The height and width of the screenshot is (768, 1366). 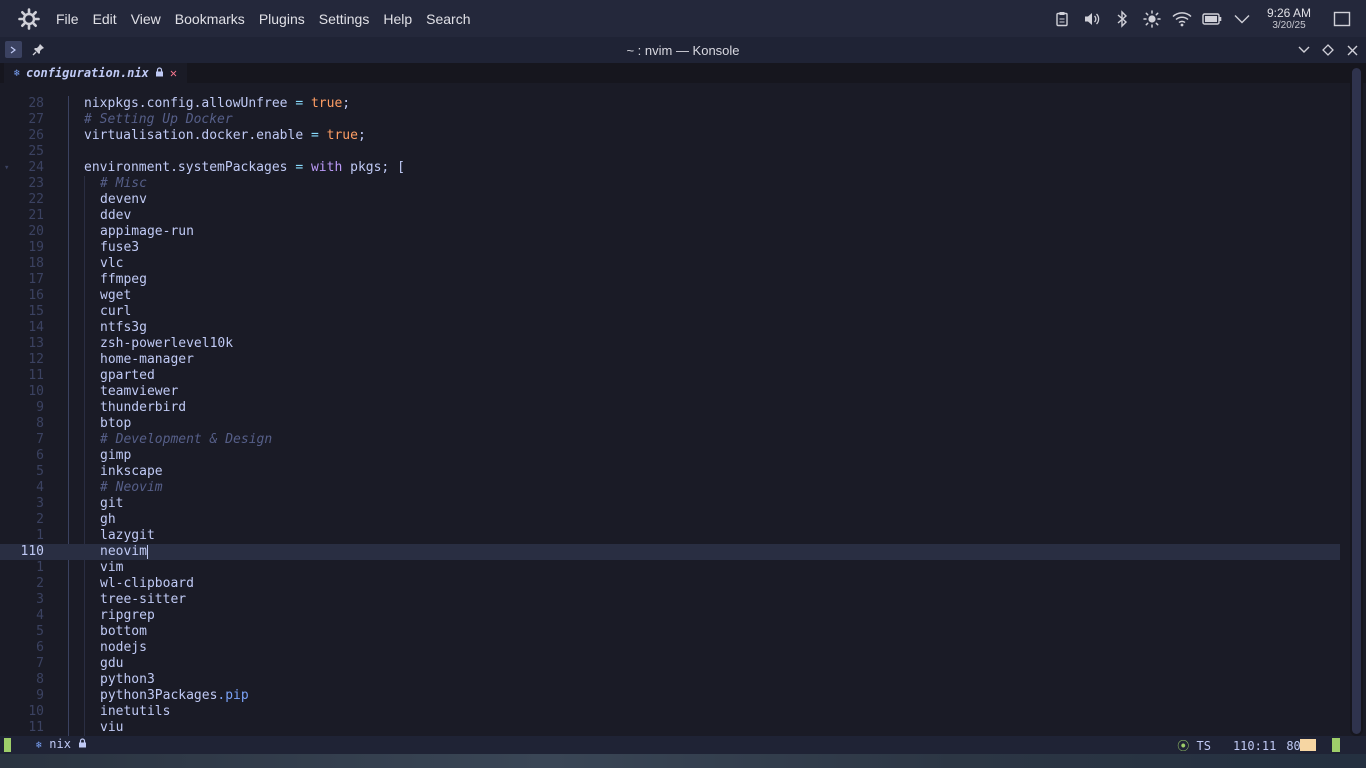 What do you see at coordinates (670, 568) in the screenshot?
I see `code-line: 1 vim` at bounding box center [670, 568].